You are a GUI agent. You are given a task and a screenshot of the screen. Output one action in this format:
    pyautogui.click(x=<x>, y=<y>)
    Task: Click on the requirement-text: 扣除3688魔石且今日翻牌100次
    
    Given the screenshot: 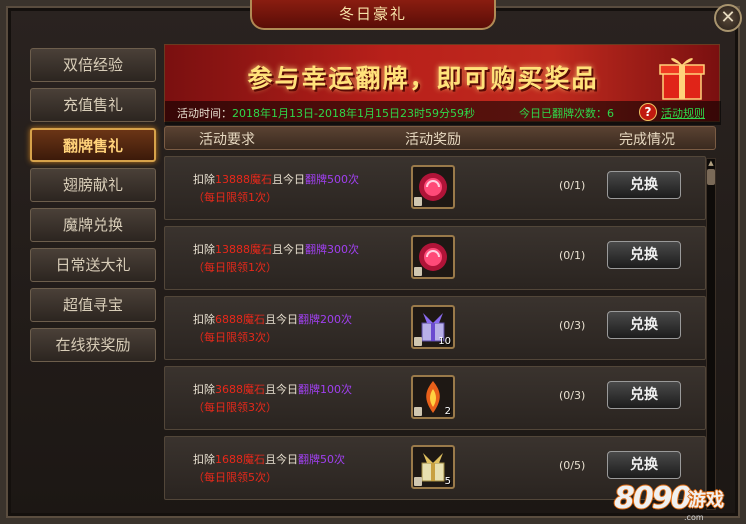 What is the action you would take?
    pyautogui.click(x=272, y=389)
    